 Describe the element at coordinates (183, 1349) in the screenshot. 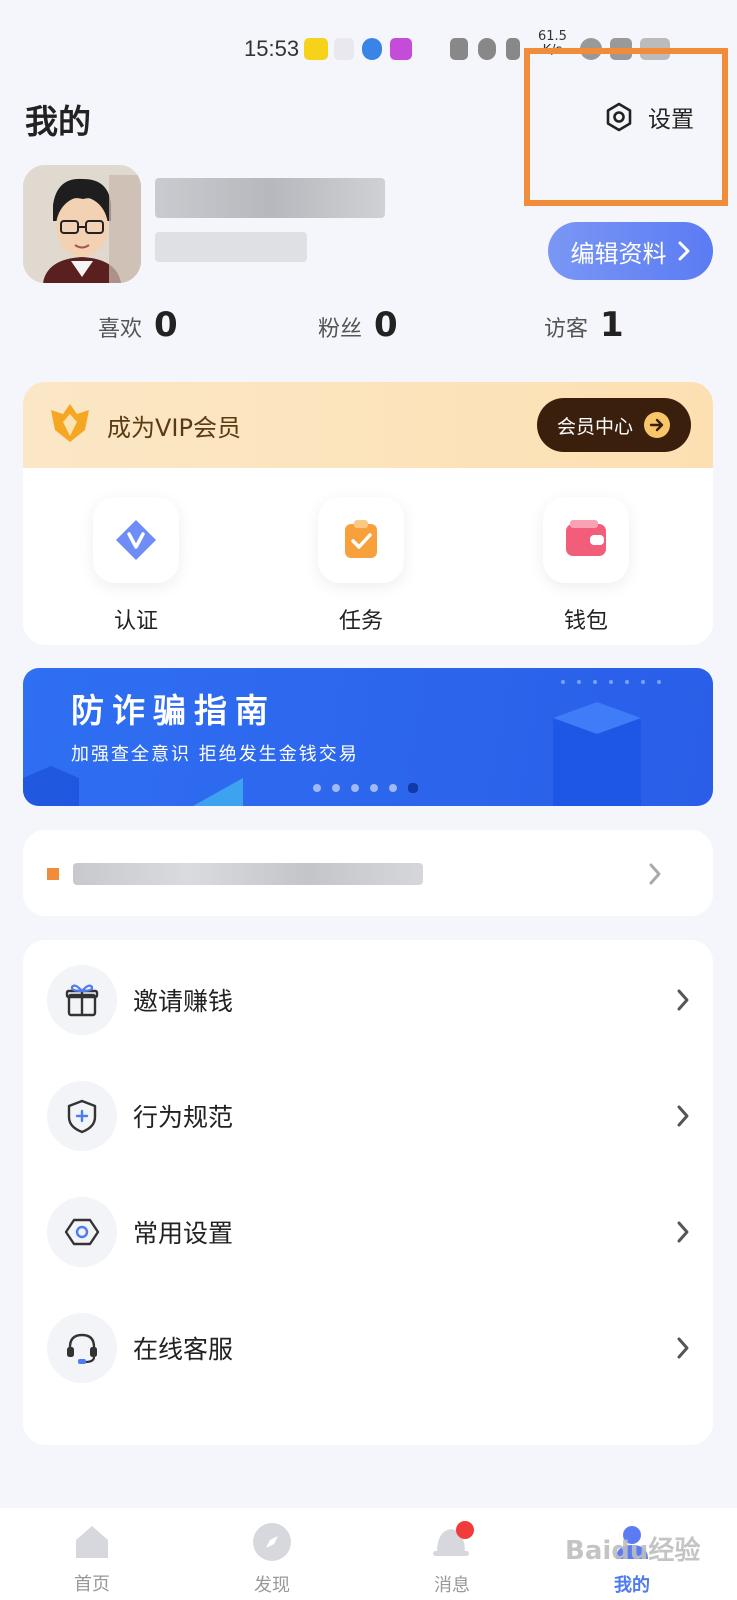

I see `menu-item-label: 在线客服` at that location.